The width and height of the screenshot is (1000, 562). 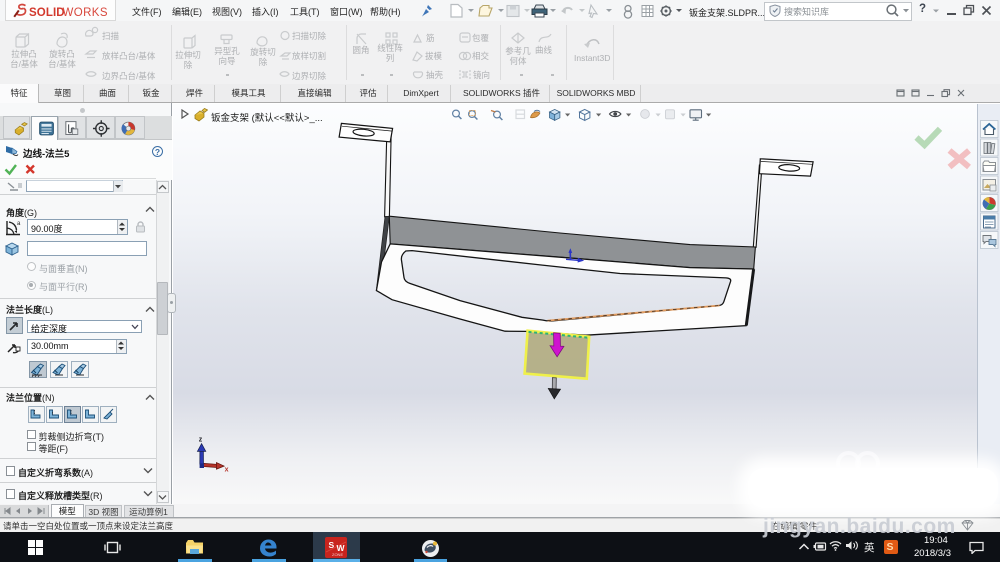 What do you see at coordinates (337, 554) in the screenshot?
I see `svg-text: ZONE` at bounding box center [337, 554].